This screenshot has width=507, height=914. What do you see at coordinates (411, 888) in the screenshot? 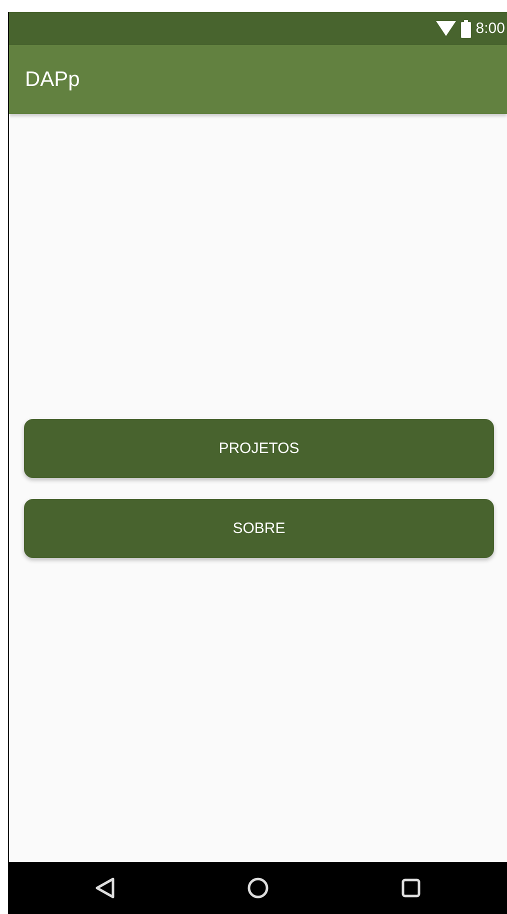
I see `recents-icon` at bounding box center [411, 888].